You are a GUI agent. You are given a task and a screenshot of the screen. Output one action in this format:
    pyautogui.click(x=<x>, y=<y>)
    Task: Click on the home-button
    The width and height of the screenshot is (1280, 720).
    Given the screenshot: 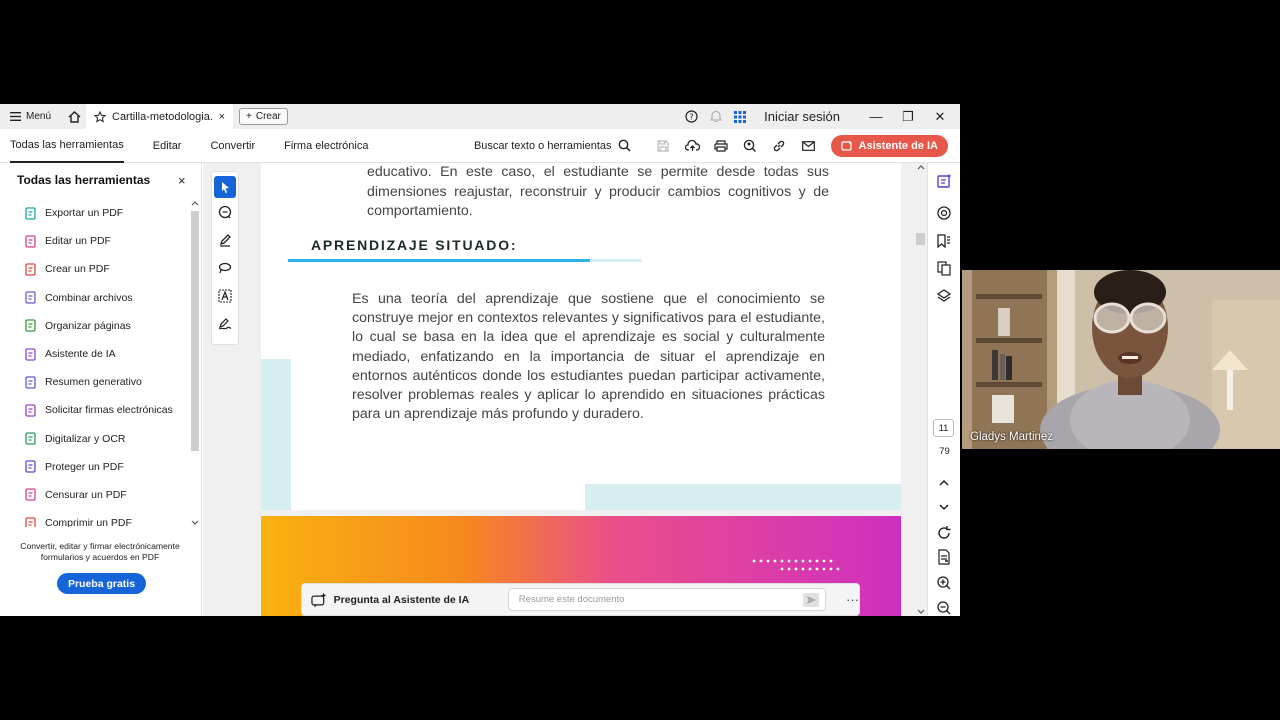 What is the action you would take?
    pyautogui.click(x=74, y=116)
    